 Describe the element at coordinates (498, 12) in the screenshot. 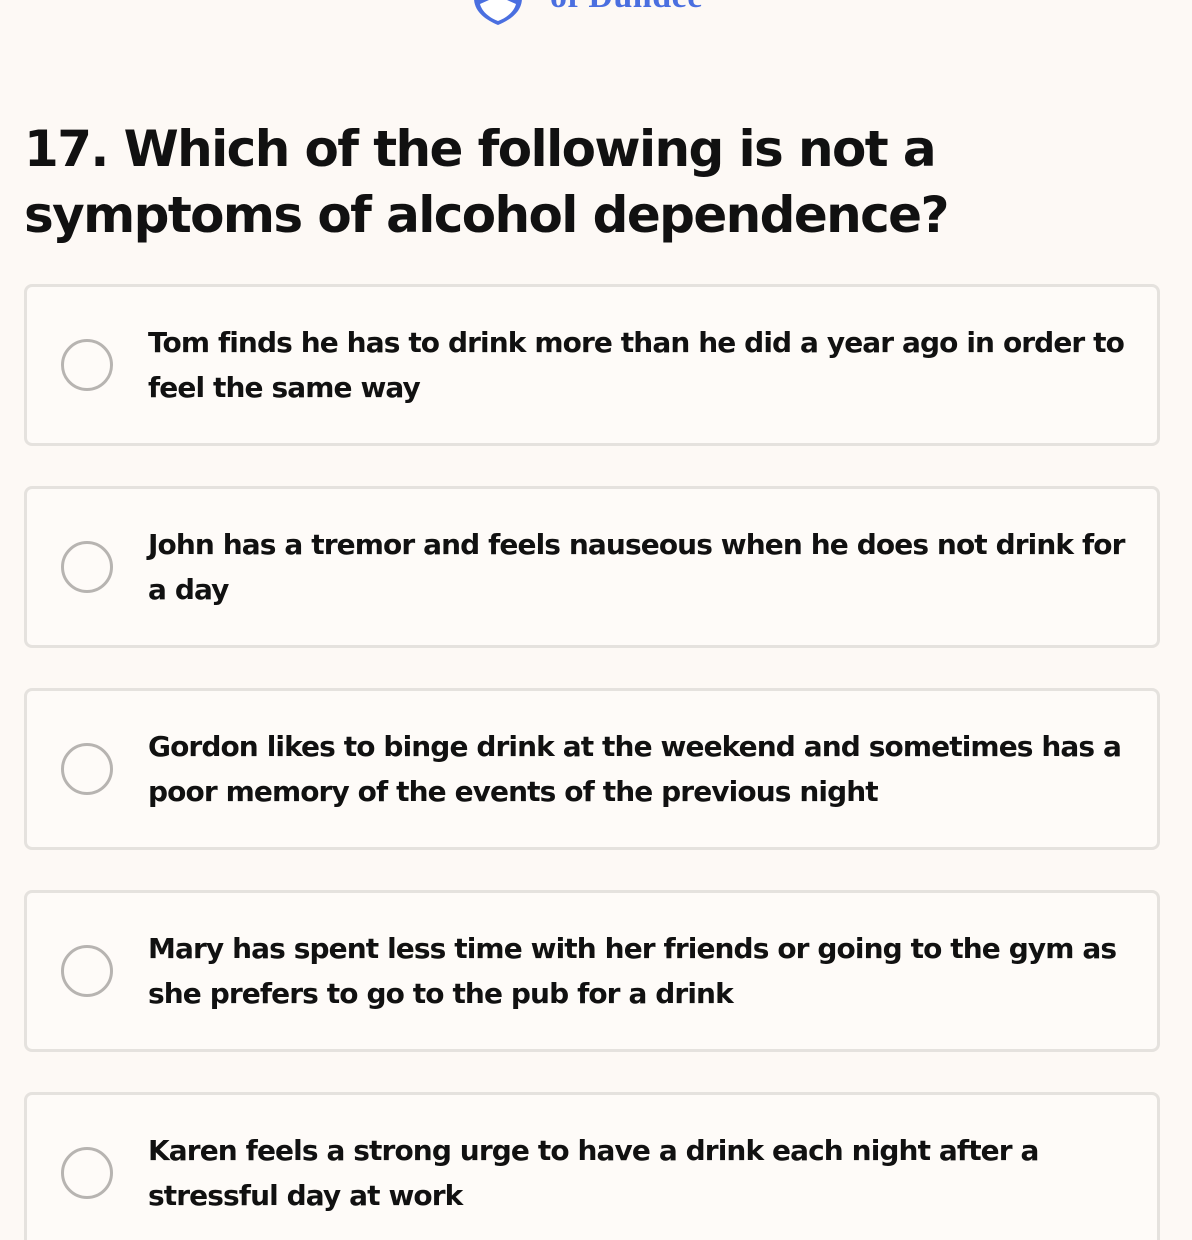

I see `shield-logo-icon` at that location.